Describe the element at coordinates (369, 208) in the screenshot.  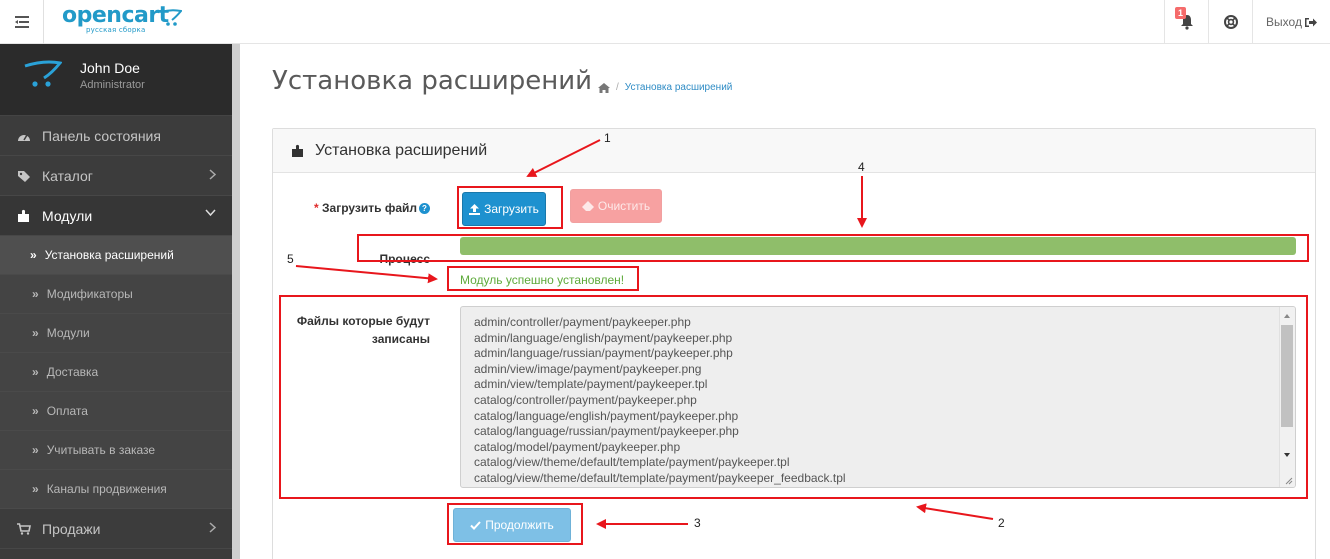
I see `upload-file-label-text: Загрузить файл` at that location.